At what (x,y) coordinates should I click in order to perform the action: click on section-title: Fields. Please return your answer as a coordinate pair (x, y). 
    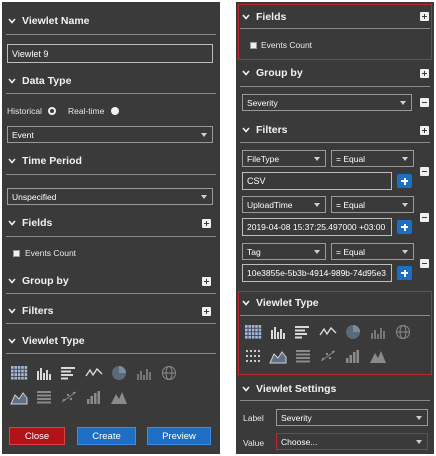
    Looking at the image, I should click on (271, 17).